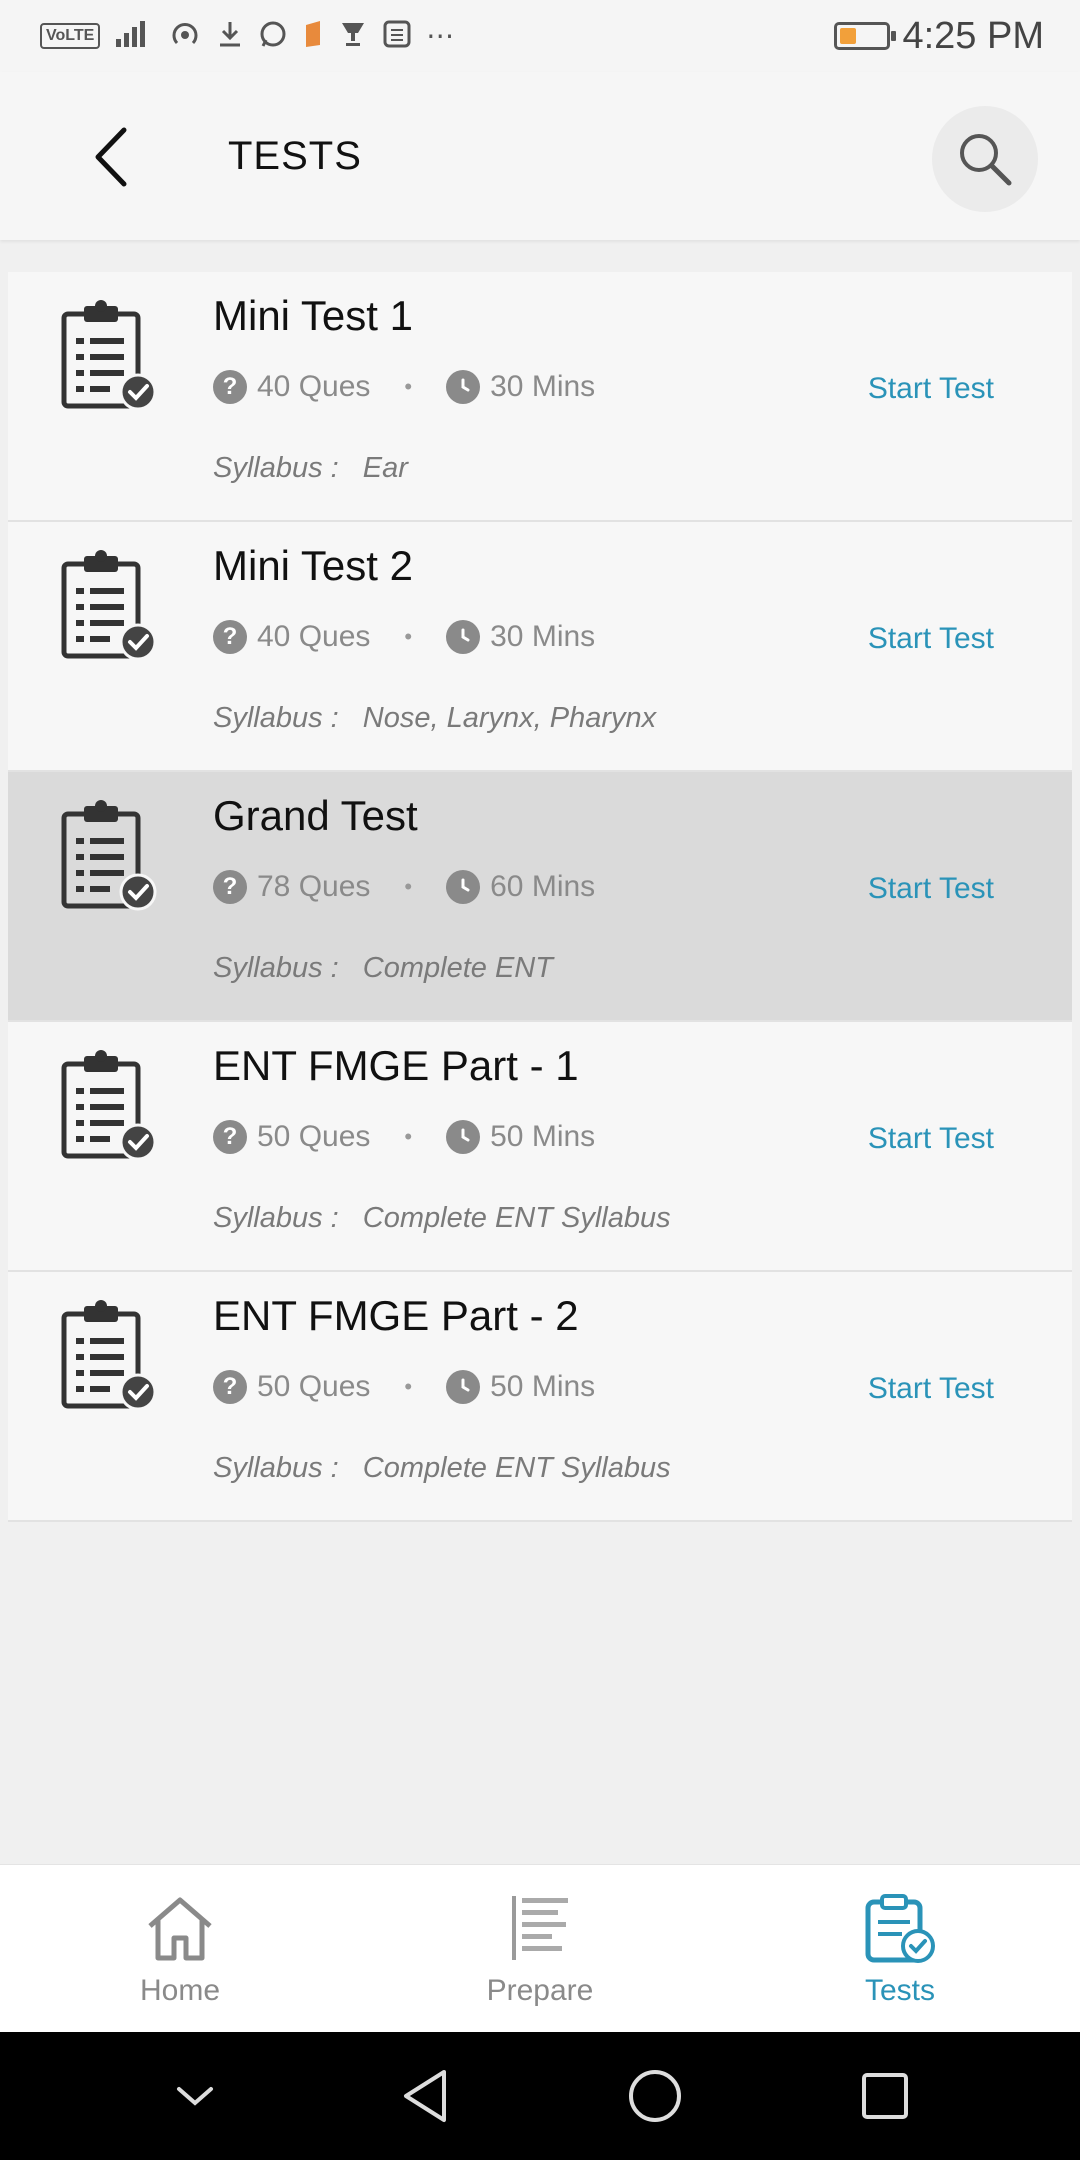 The height and width of the screenshot is (2160, 1080). What do you see at coordinates (900, 1928) in the screenshot?
I see `tests-icon` at bounding box center [900, 1928].